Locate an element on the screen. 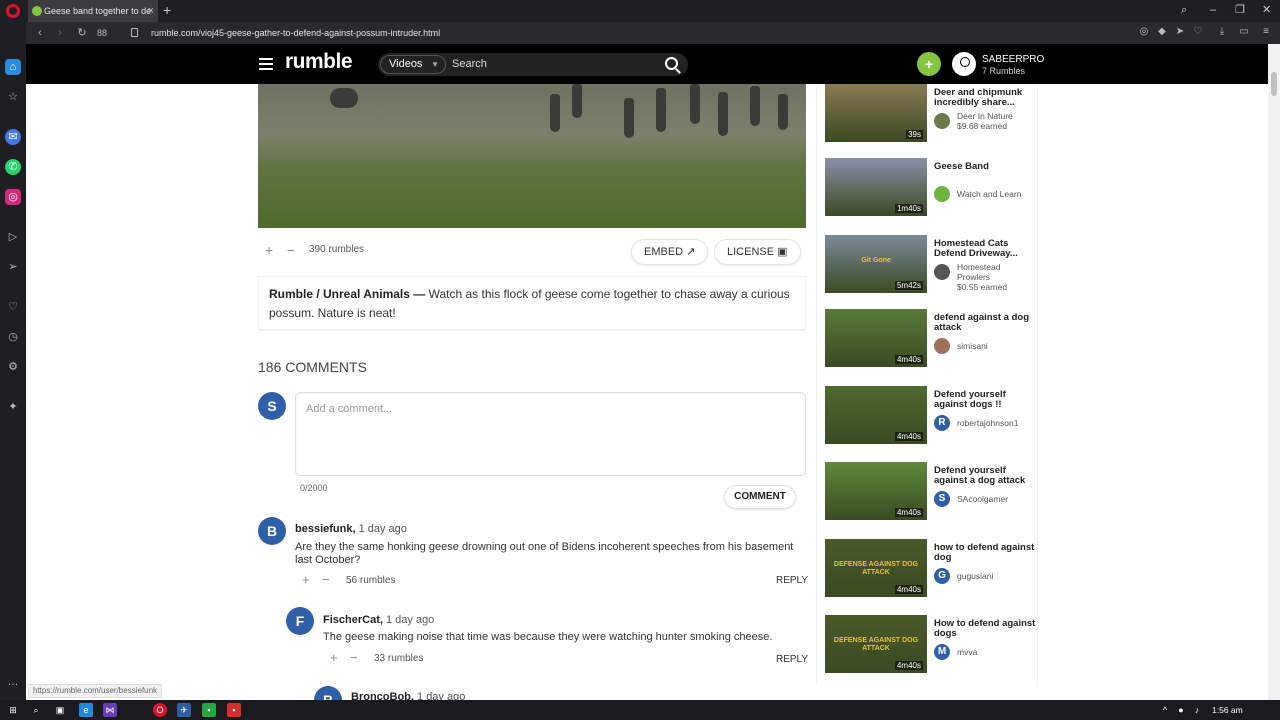 The width and height of the screenshot is (1280, 720). recommended-video: 4m40s defend against a dog attack simisani is located at coordinates (931, 338).